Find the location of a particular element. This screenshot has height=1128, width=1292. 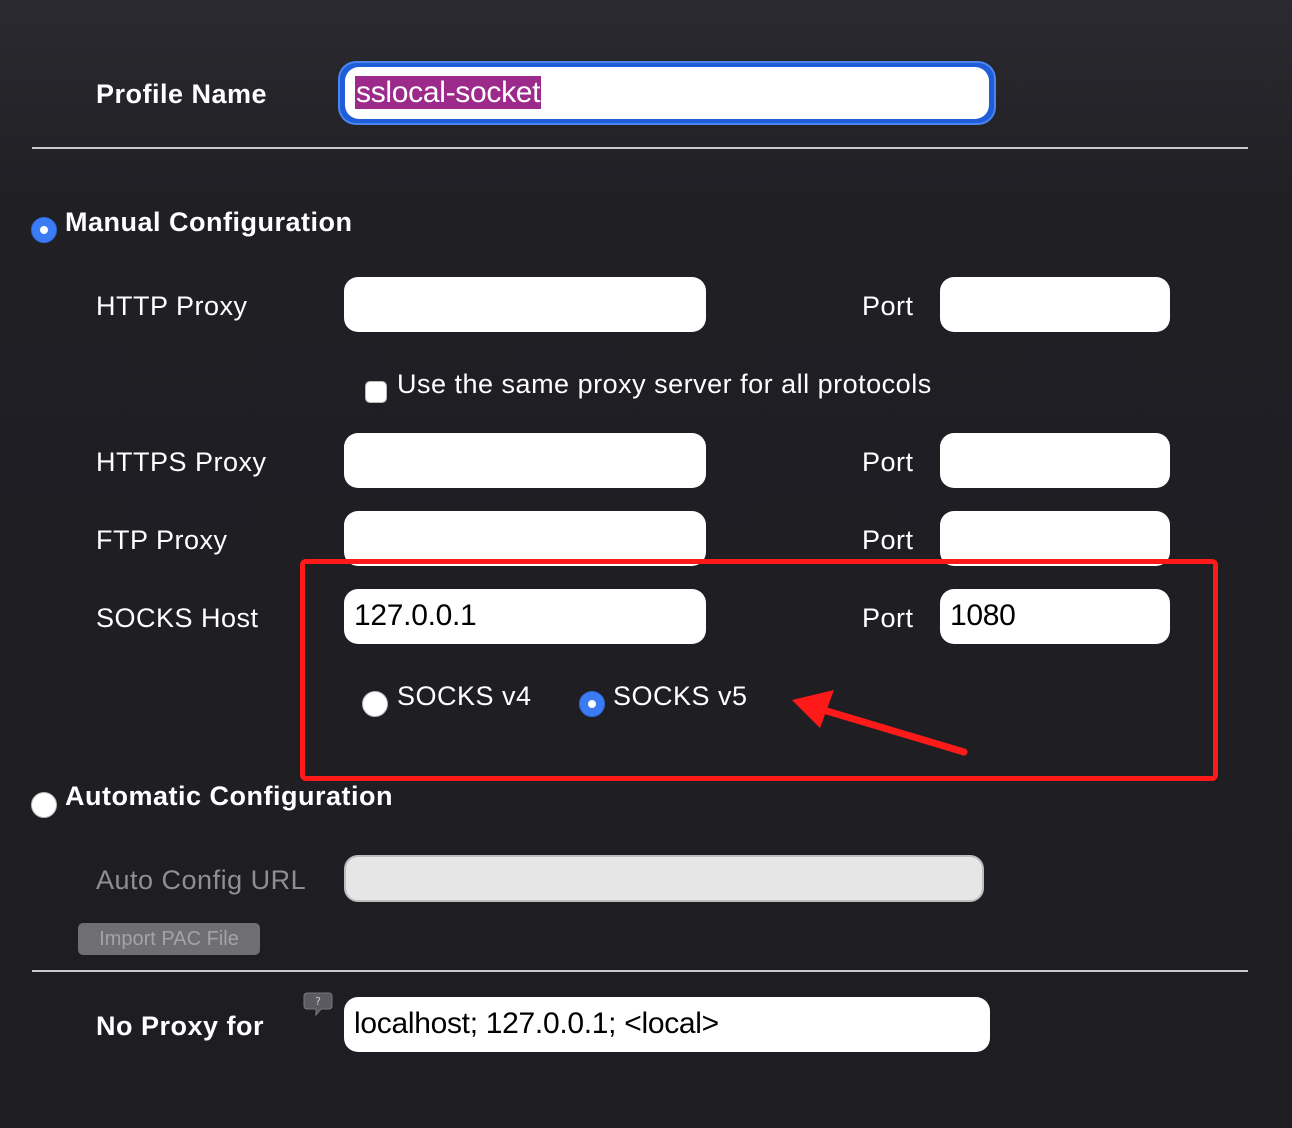

ftp-port-label: Port is located at coordinates (888, 540).